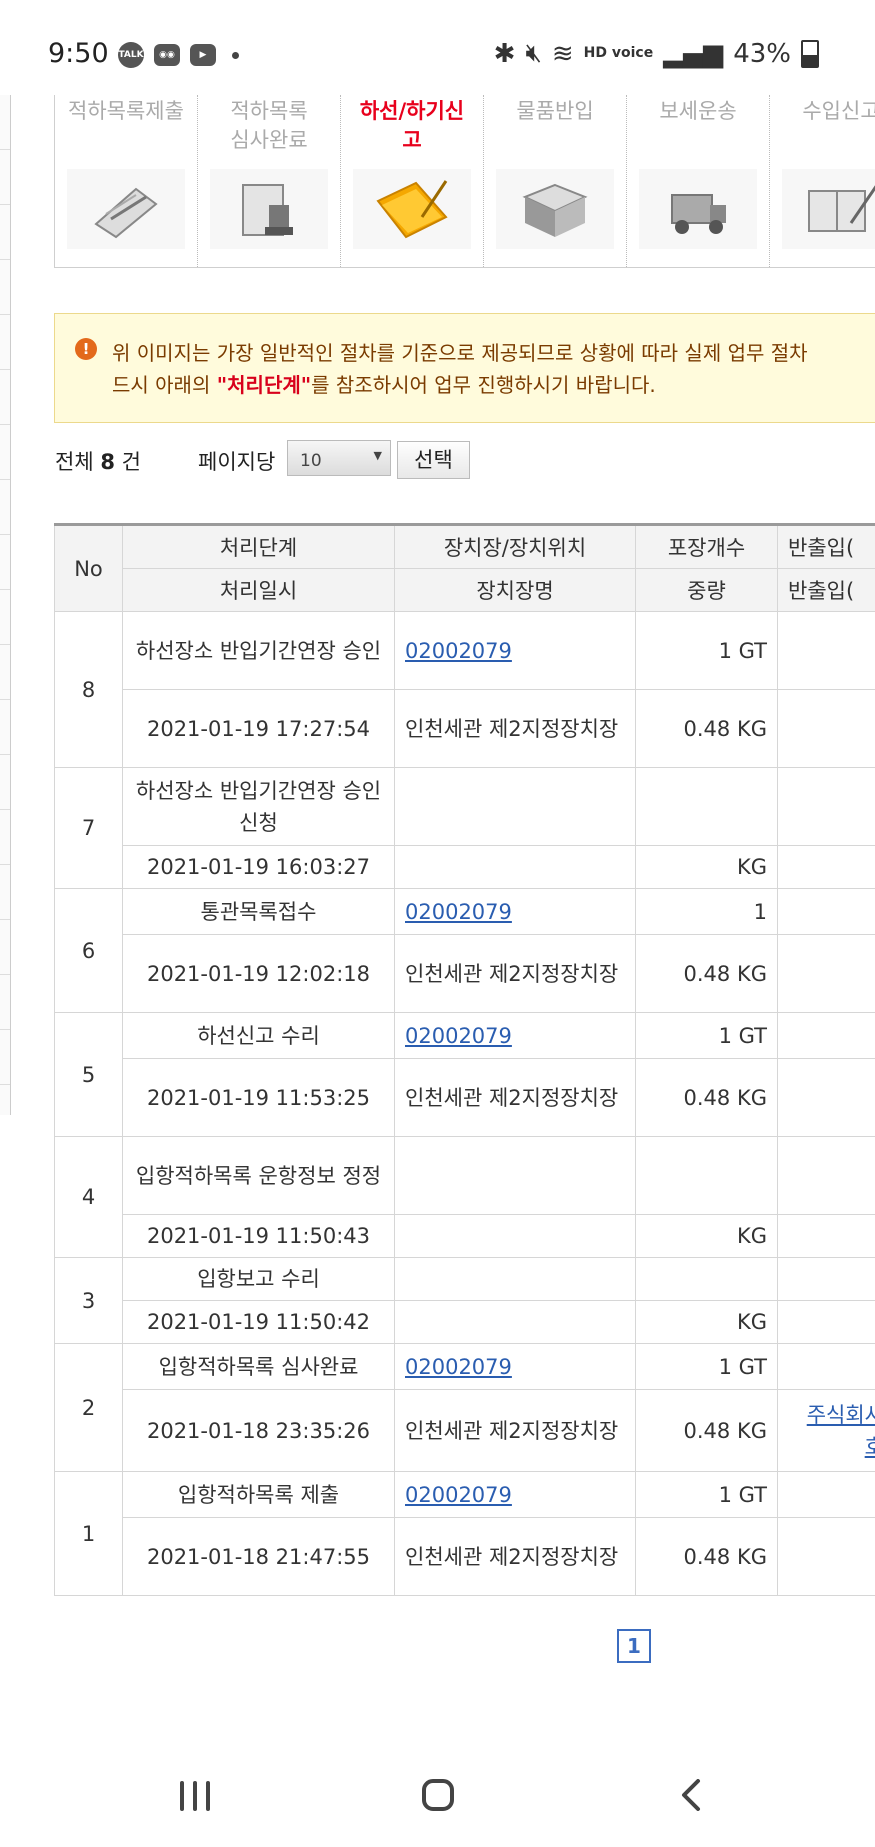 This screenshot has height=1847, width=875. What do you see at coordinates (86, 349) in the screenshot?
I see `warning-icon: !` at bounding box center [86, 349].